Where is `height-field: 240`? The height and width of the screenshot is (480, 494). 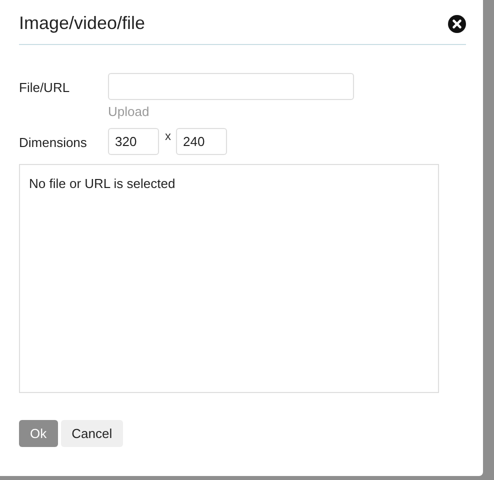 height-field: 240 is located at coordinates (201, 141).